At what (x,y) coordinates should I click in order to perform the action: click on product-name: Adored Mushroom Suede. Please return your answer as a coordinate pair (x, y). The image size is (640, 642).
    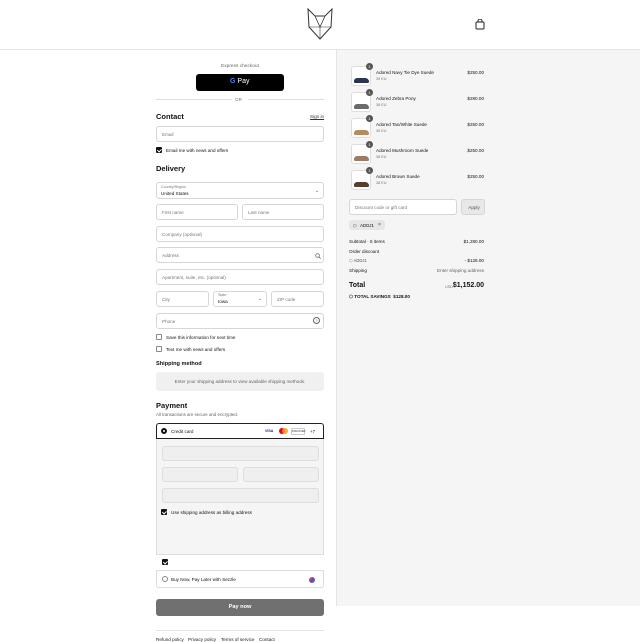
    Looking at the image, I should click on (402, 150).